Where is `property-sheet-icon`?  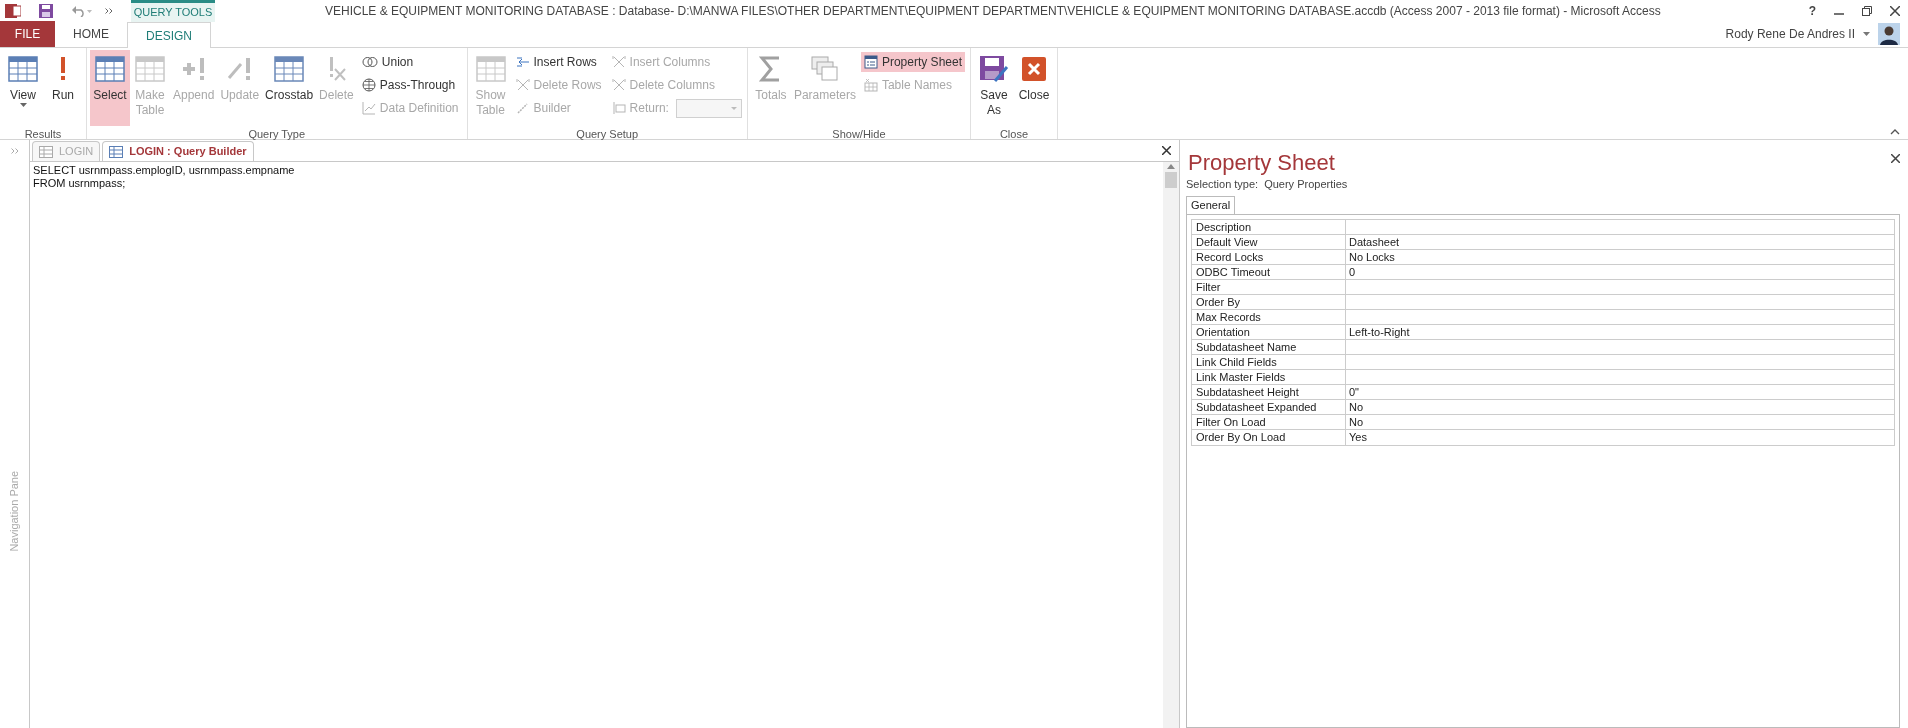
property-sheet-icon is located at coordinates (870, 62).